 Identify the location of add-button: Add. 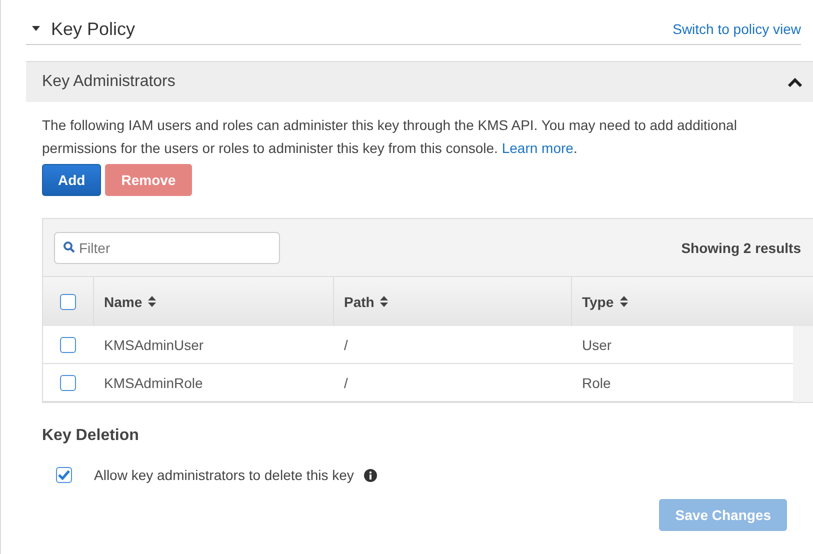
(72, 180).